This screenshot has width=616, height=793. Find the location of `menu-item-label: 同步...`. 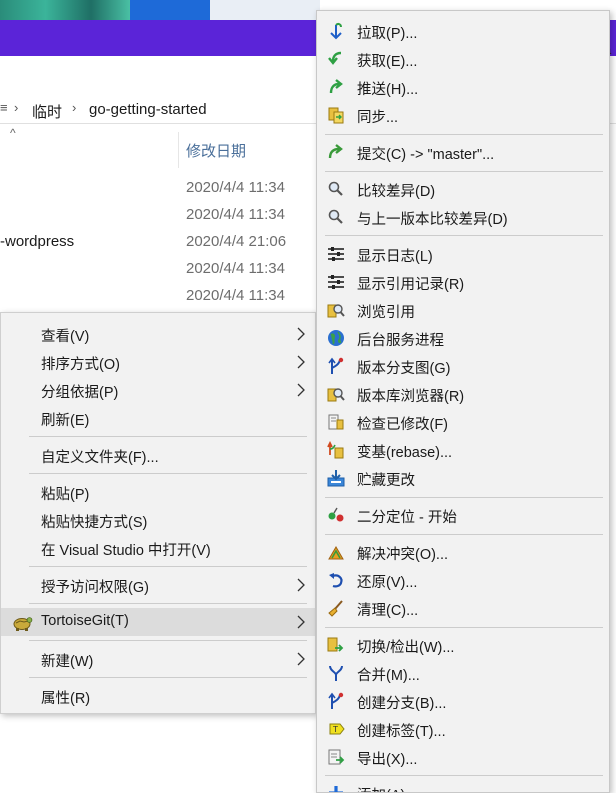

menu-item-label: 同步... is located at coordinates (378, 118).